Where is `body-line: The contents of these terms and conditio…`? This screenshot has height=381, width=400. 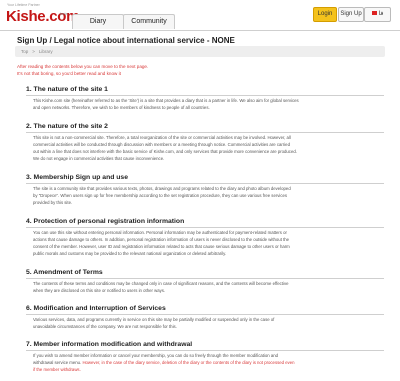
body-line: The contents of these terms and conditio… is located at coordinates (161, 283).